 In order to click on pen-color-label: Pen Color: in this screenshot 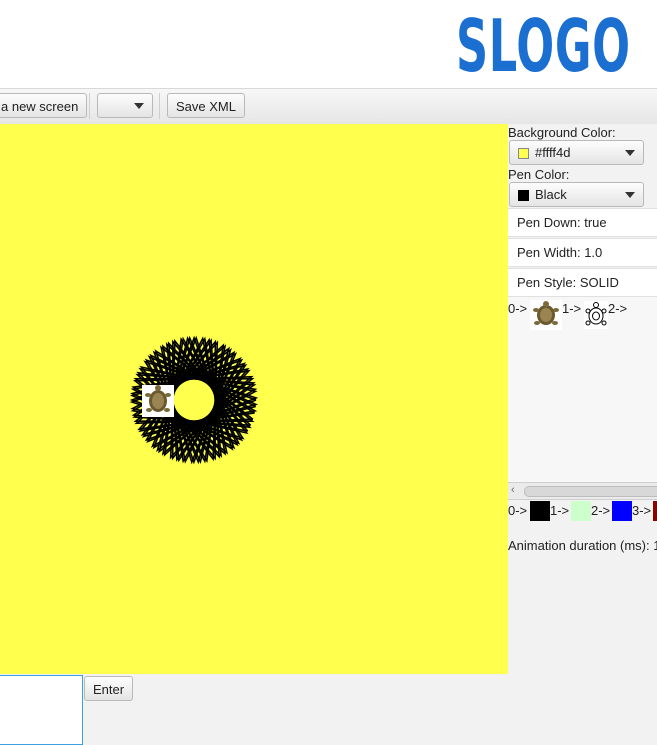, I will do `click(539, 174)`.